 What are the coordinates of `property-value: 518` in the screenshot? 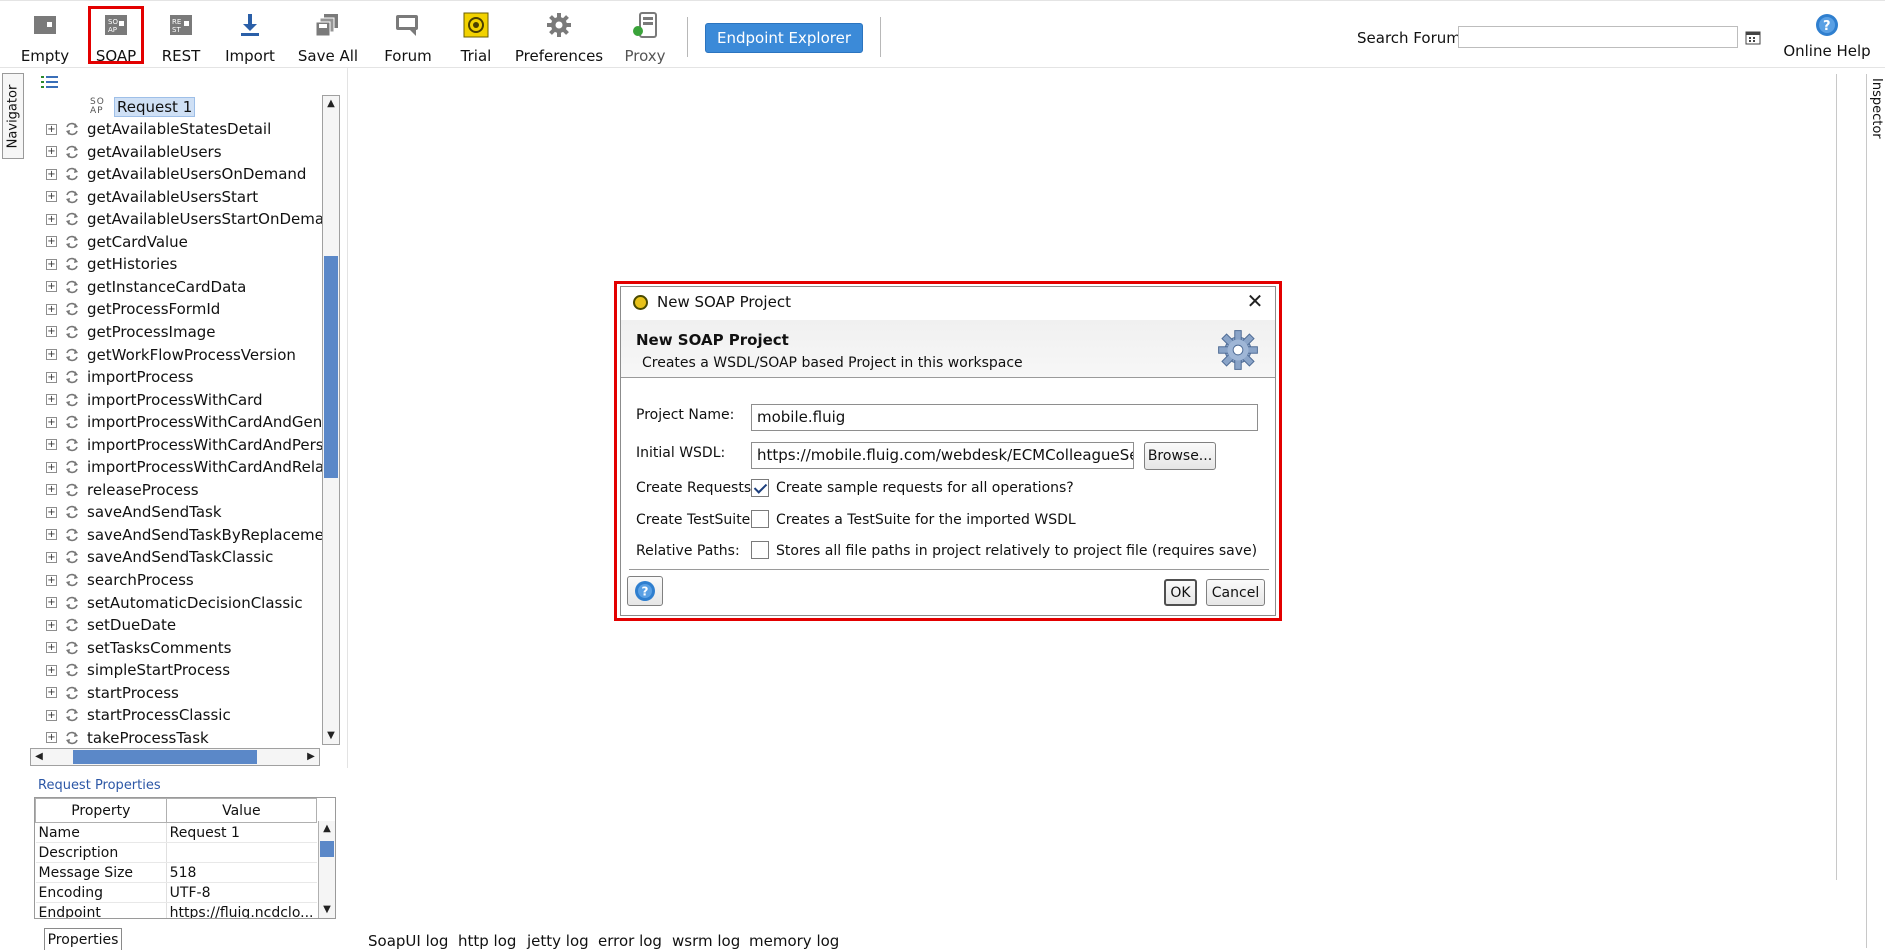 It's located at (241, 872).